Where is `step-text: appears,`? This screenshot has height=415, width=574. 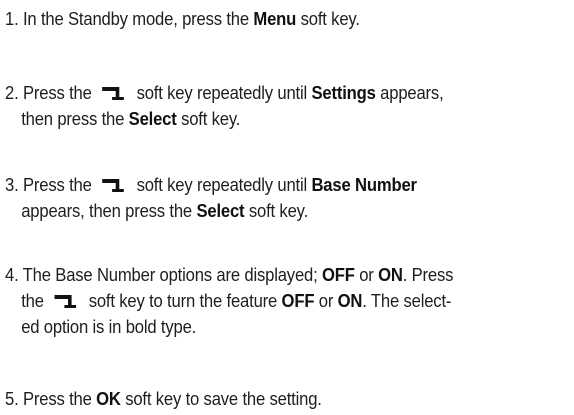 step-text: appears, is located at coordinates (409, 92).